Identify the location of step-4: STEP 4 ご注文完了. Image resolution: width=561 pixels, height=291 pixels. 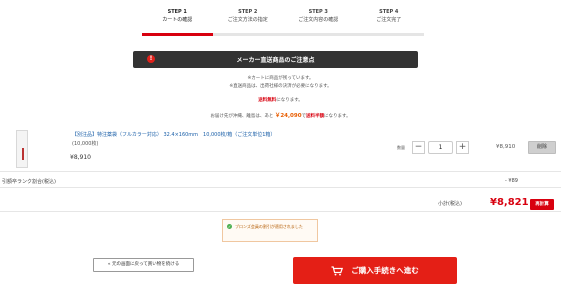
(388, 22).